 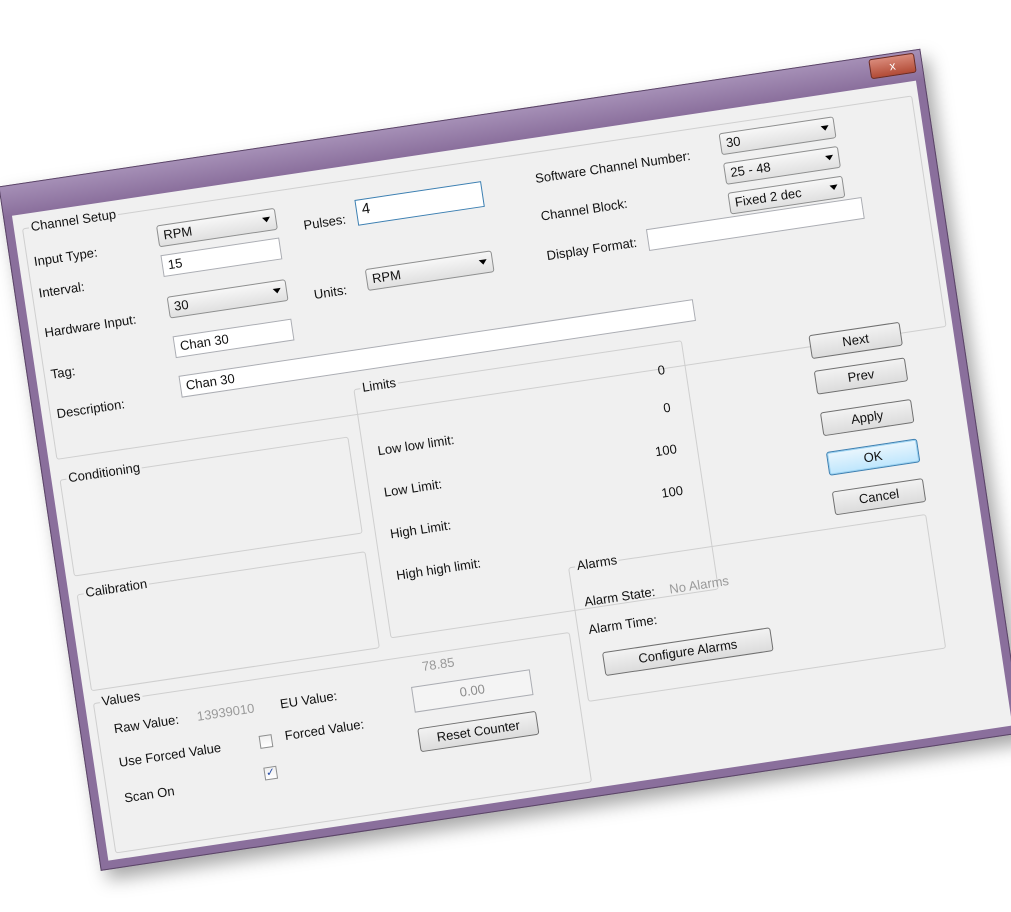 I want to click on cancel-button: Cancel, so click(x=879, y=497).